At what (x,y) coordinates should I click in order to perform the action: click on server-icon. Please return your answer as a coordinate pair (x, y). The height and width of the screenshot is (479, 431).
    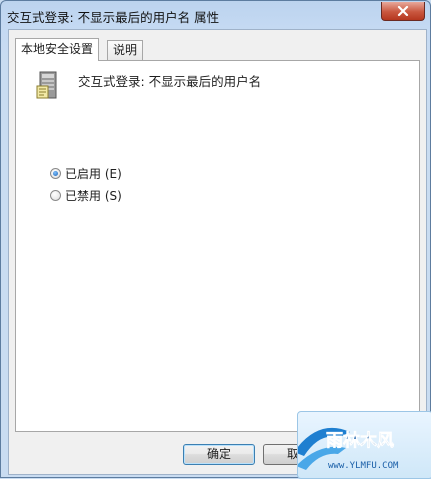
    Looking at the image, I should click on (46, 85).